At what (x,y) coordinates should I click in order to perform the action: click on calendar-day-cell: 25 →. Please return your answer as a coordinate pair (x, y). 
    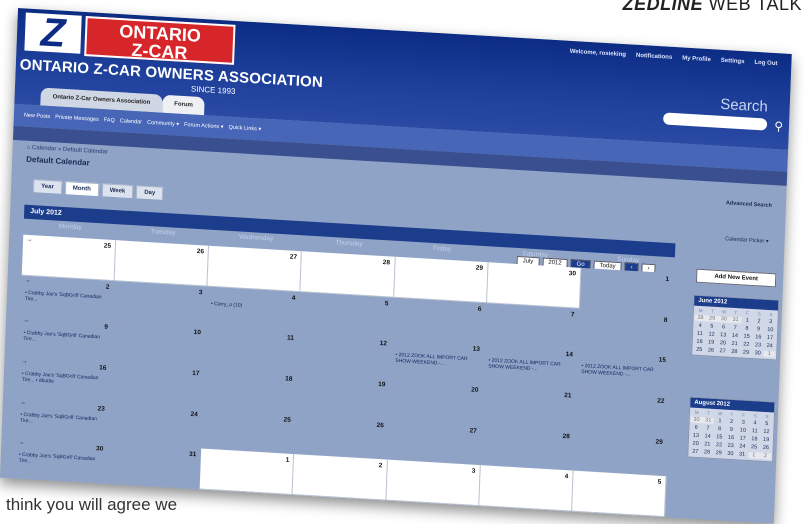
    Looking at the image, I should click on (69, 257).